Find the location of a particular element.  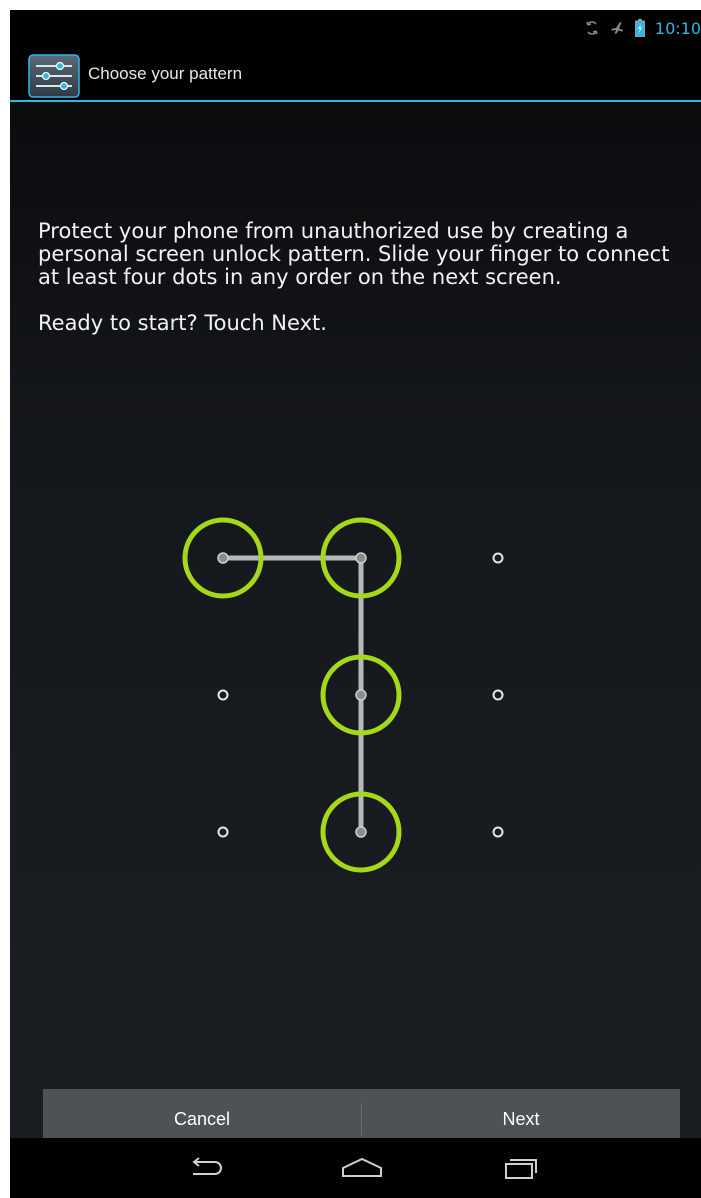

nav-bar is located at coordinates (355, 1168).